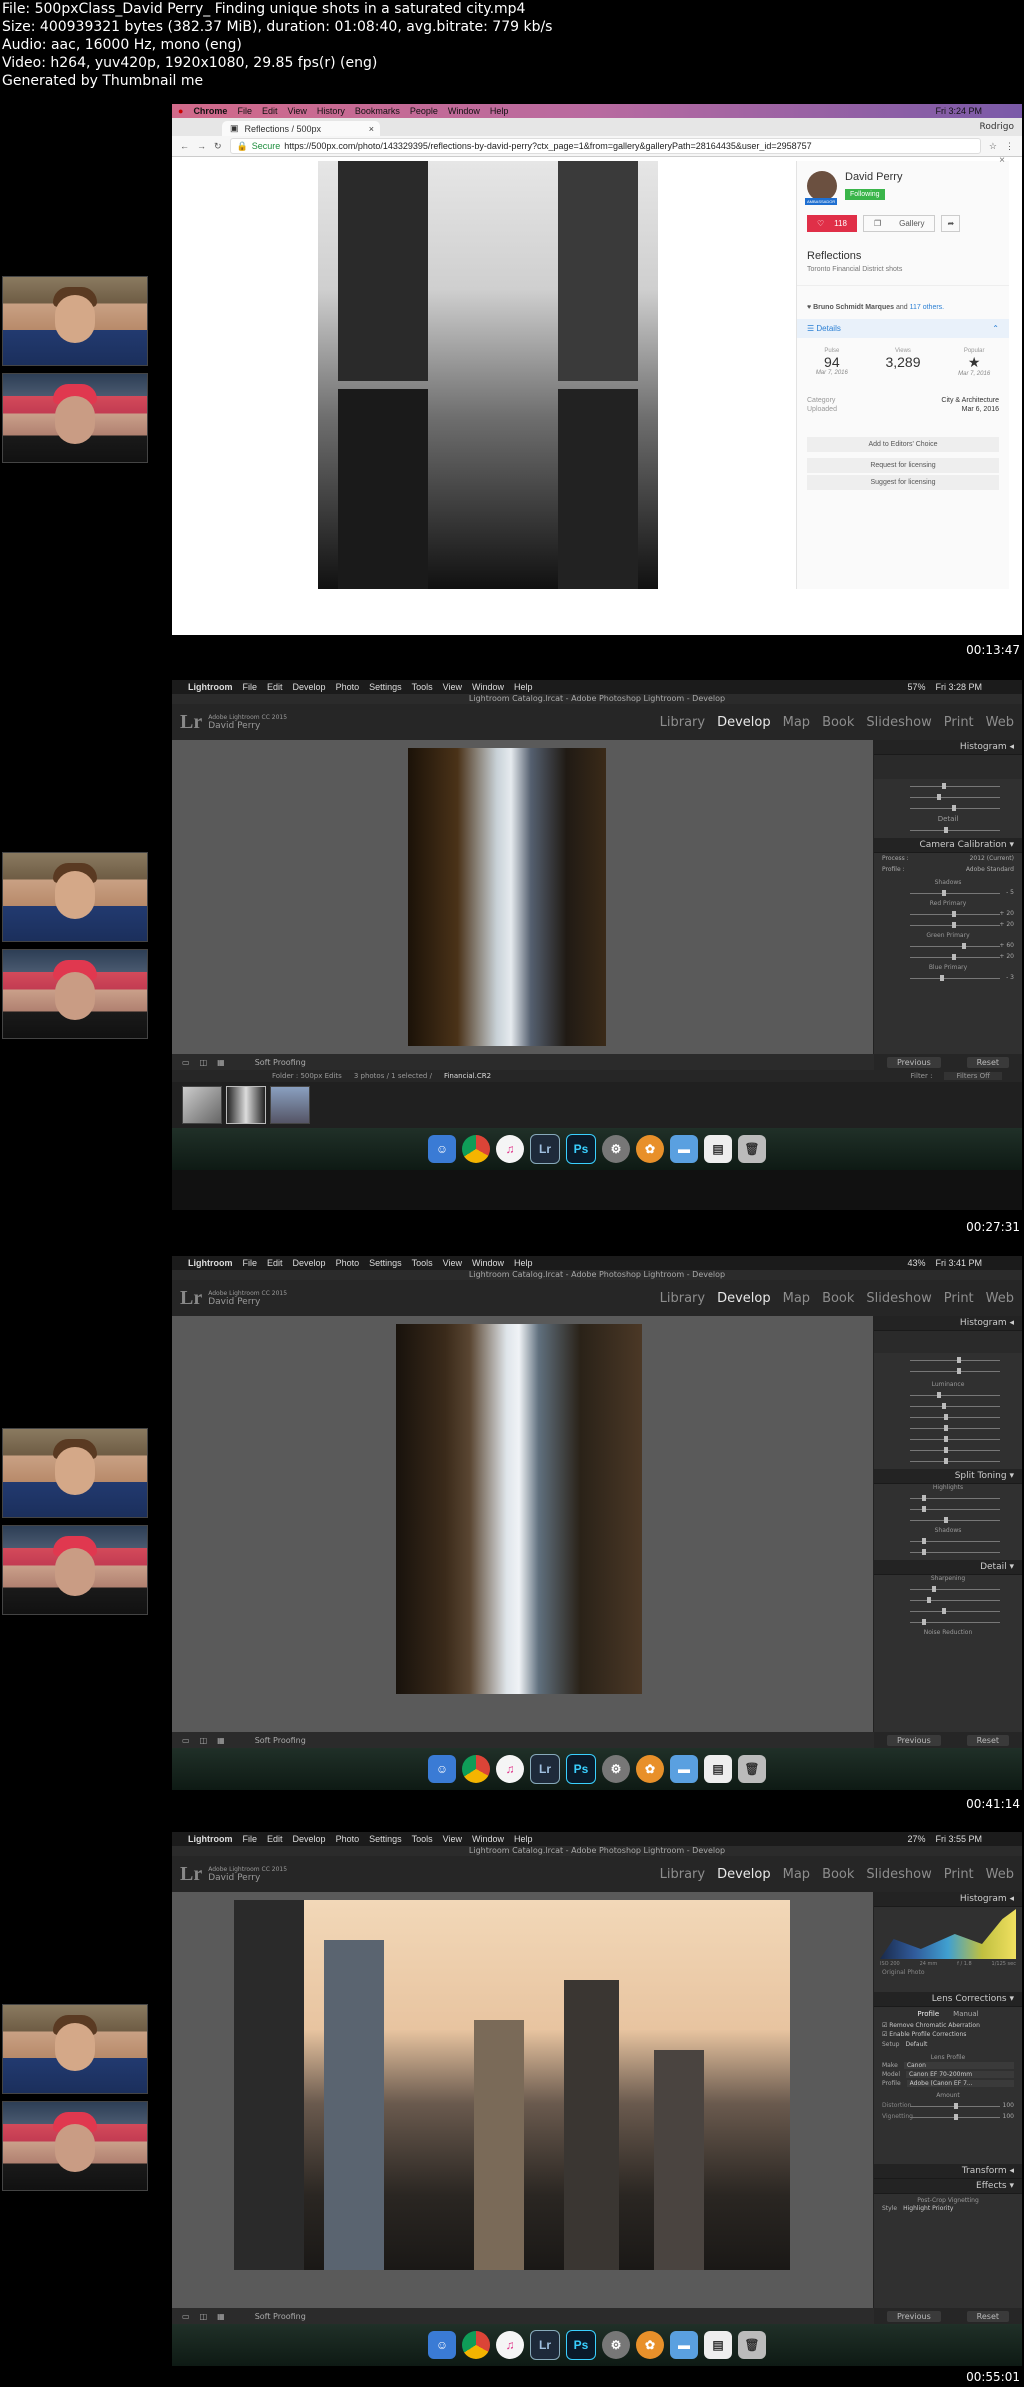 The width and height of the screenshot is (1024, 2387). Describe the element at coordinates (1000, 1298) in the screenshot. I see `module-web: Web` at that location.